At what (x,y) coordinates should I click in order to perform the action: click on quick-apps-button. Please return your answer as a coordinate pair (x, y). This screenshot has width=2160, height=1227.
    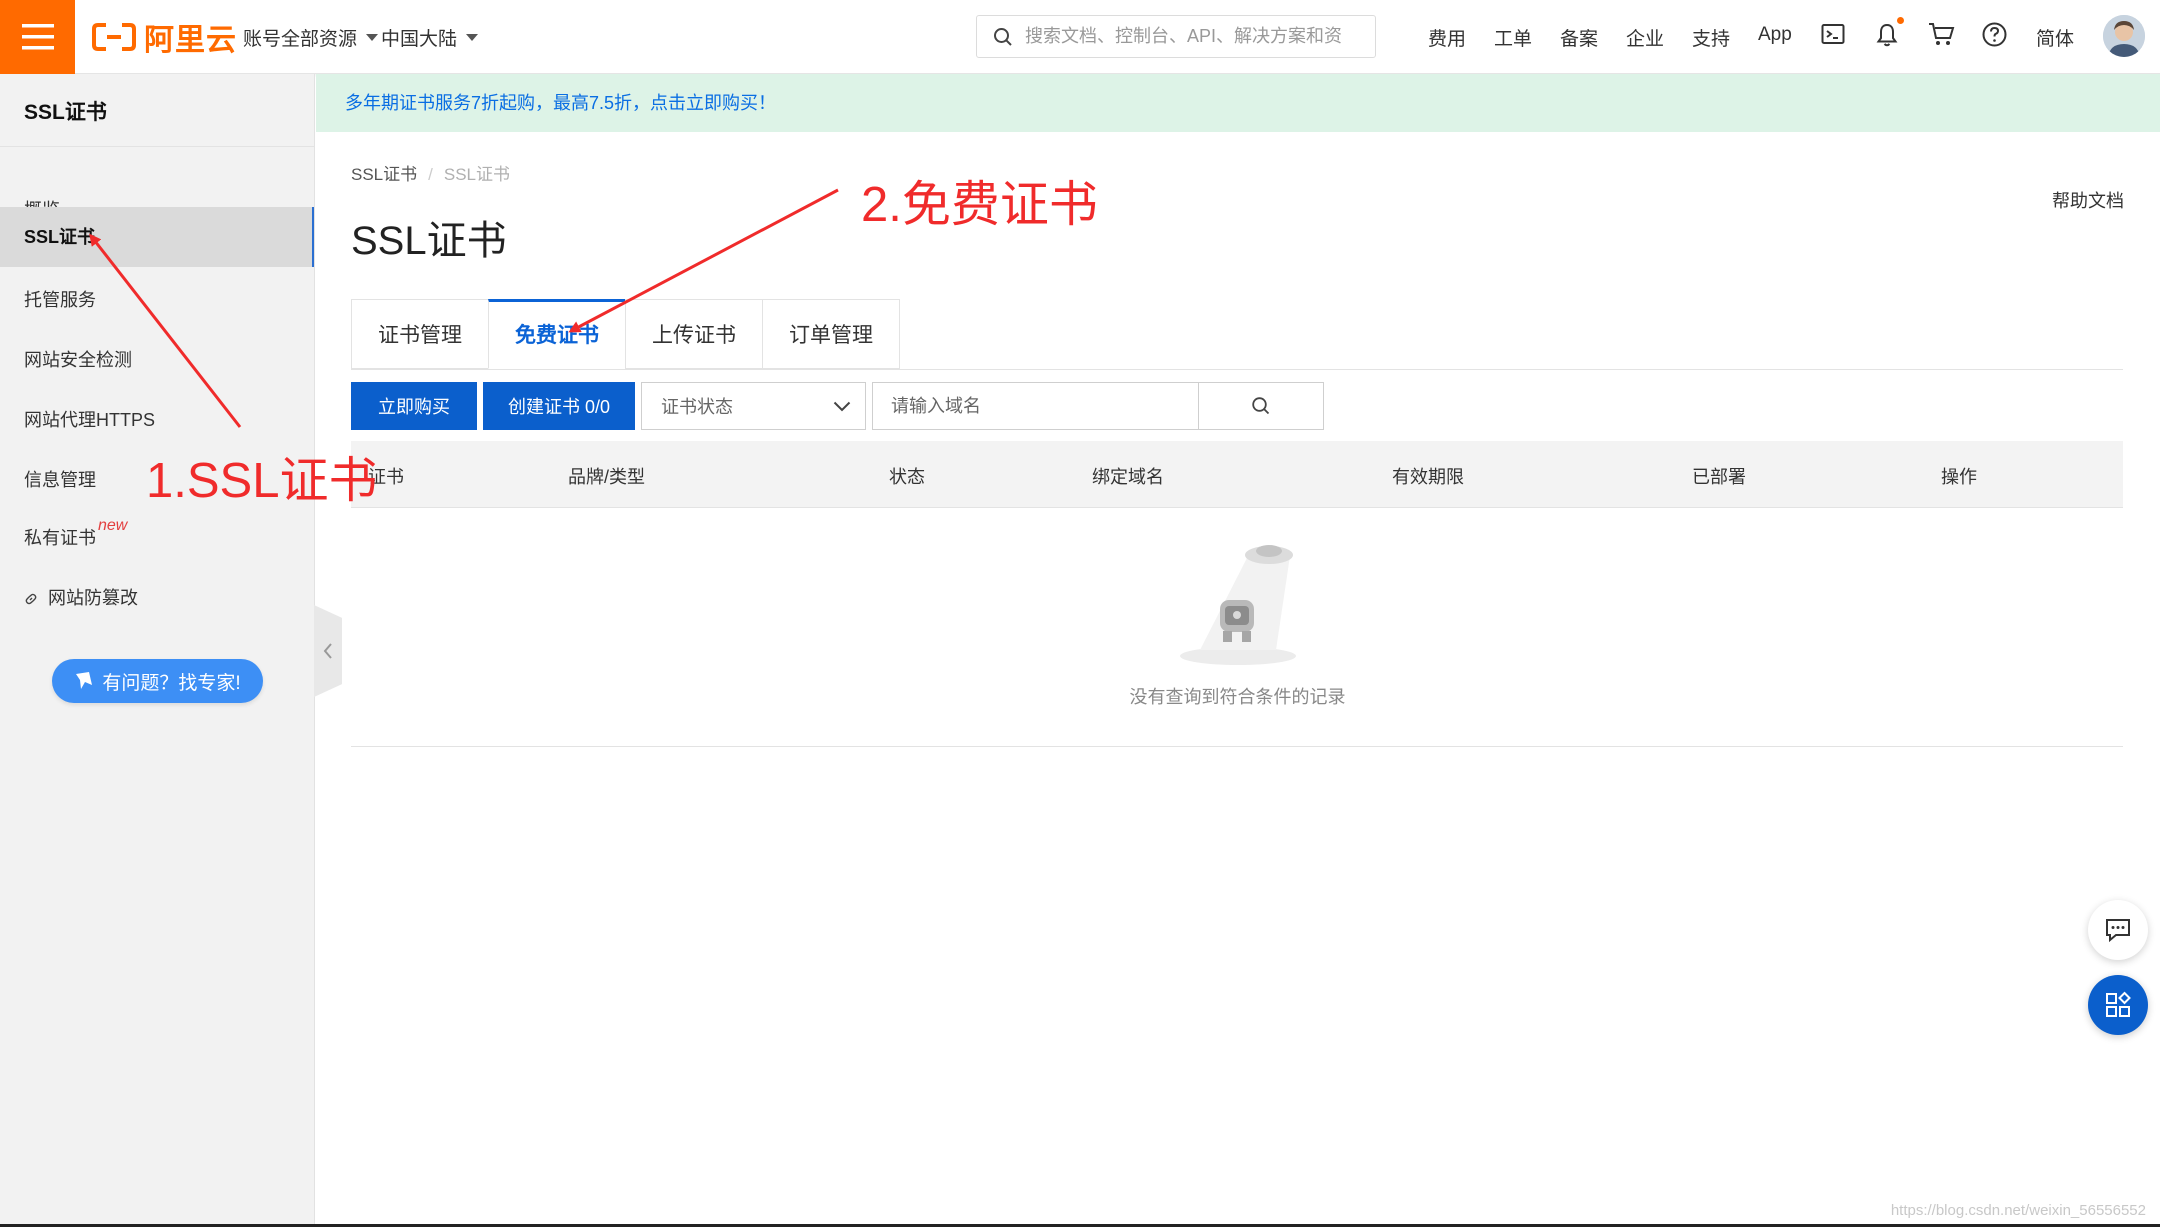
    Looking at the image, I should click on (2118, 1005).